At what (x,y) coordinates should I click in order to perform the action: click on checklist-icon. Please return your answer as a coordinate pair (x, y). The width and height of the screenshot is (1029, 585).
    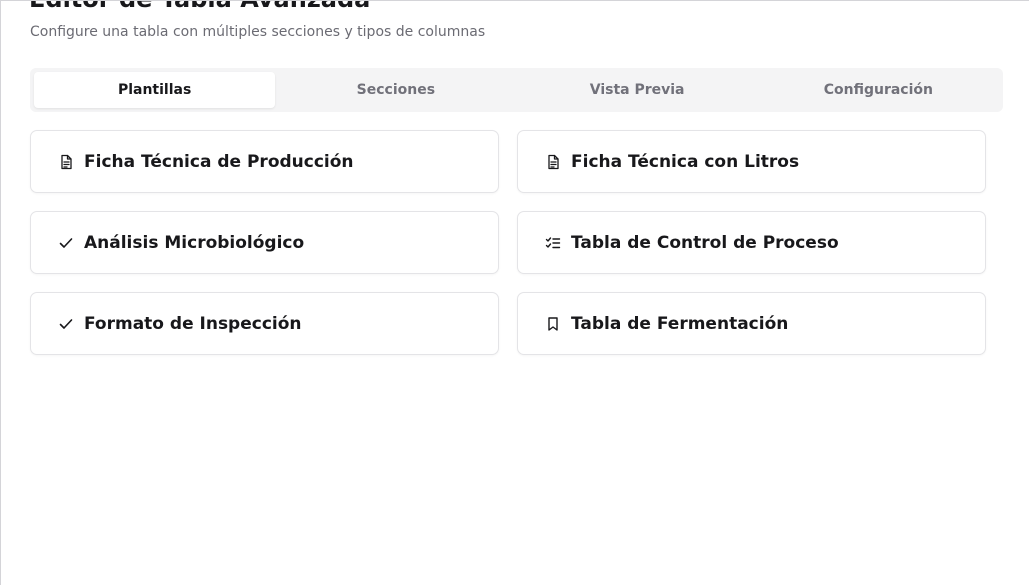
    Looking at the image, I should click on (553, 243).